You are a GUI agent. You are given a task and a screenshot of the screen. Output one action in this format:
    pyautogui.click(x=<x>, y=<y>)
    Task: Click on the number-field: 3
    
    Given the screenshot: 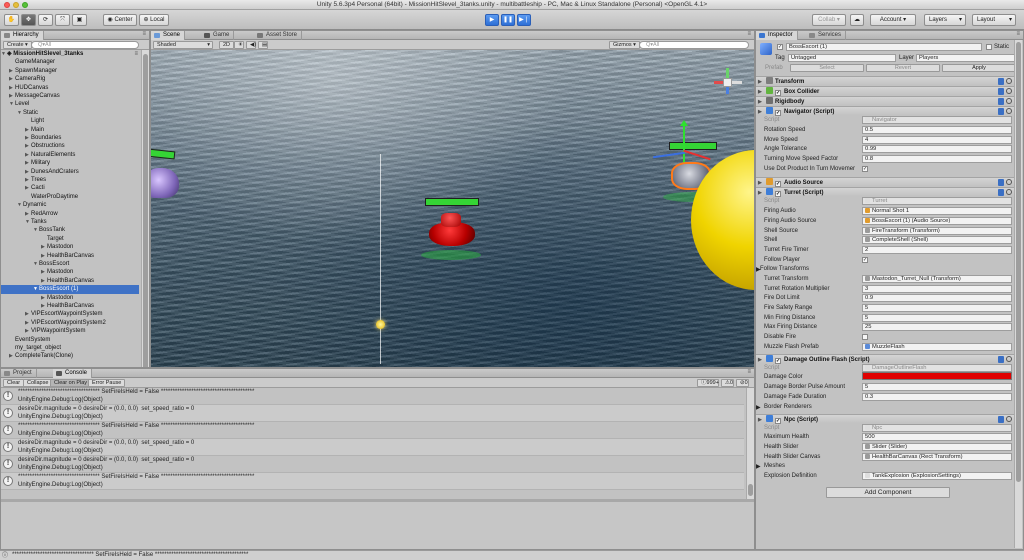 What is the action you would take?
    pyautogui.click(x=937, y=289)
    